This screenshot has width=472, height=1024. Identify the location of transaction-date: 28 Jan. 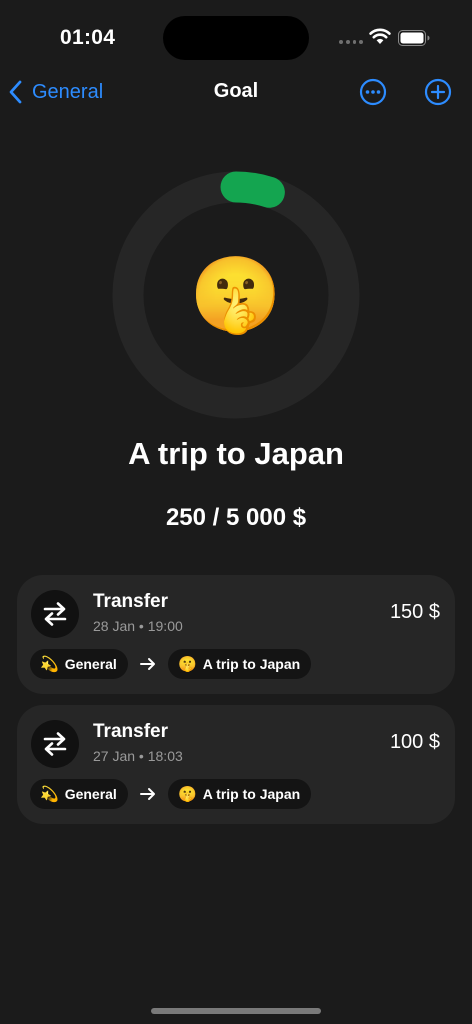
(114, 626).